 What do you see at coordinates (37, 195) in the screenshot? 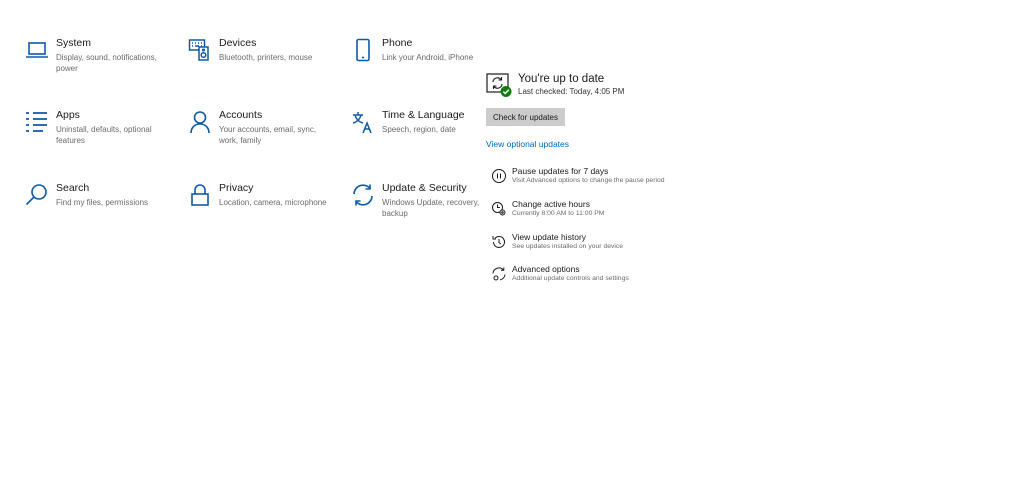
I see `search-icon` at bounding box center [37, 195].